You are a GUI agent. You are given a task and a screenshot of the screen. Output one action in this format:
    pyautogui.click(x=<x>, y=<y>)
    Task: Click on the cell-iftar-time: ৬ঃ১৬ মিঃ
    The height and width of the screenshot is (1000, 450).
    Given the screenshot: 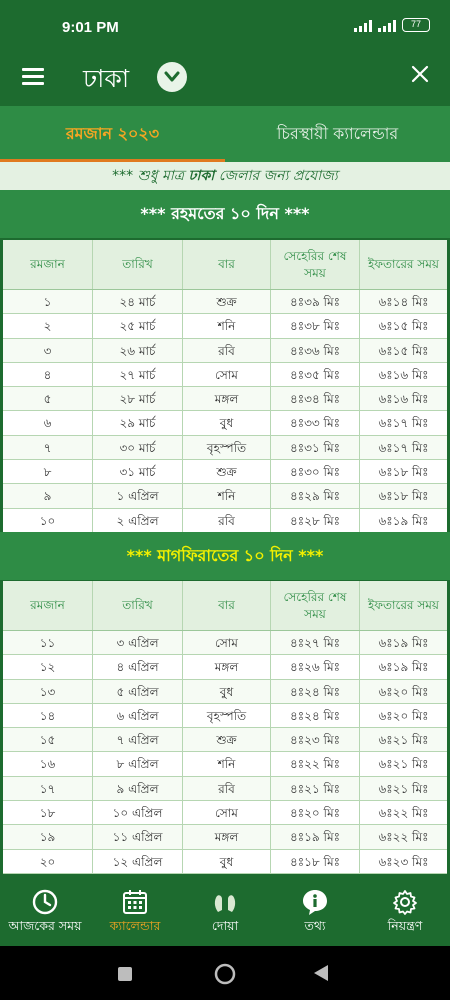 What is the action you would take?
    pyautogui.click(x=403, y=399)
    